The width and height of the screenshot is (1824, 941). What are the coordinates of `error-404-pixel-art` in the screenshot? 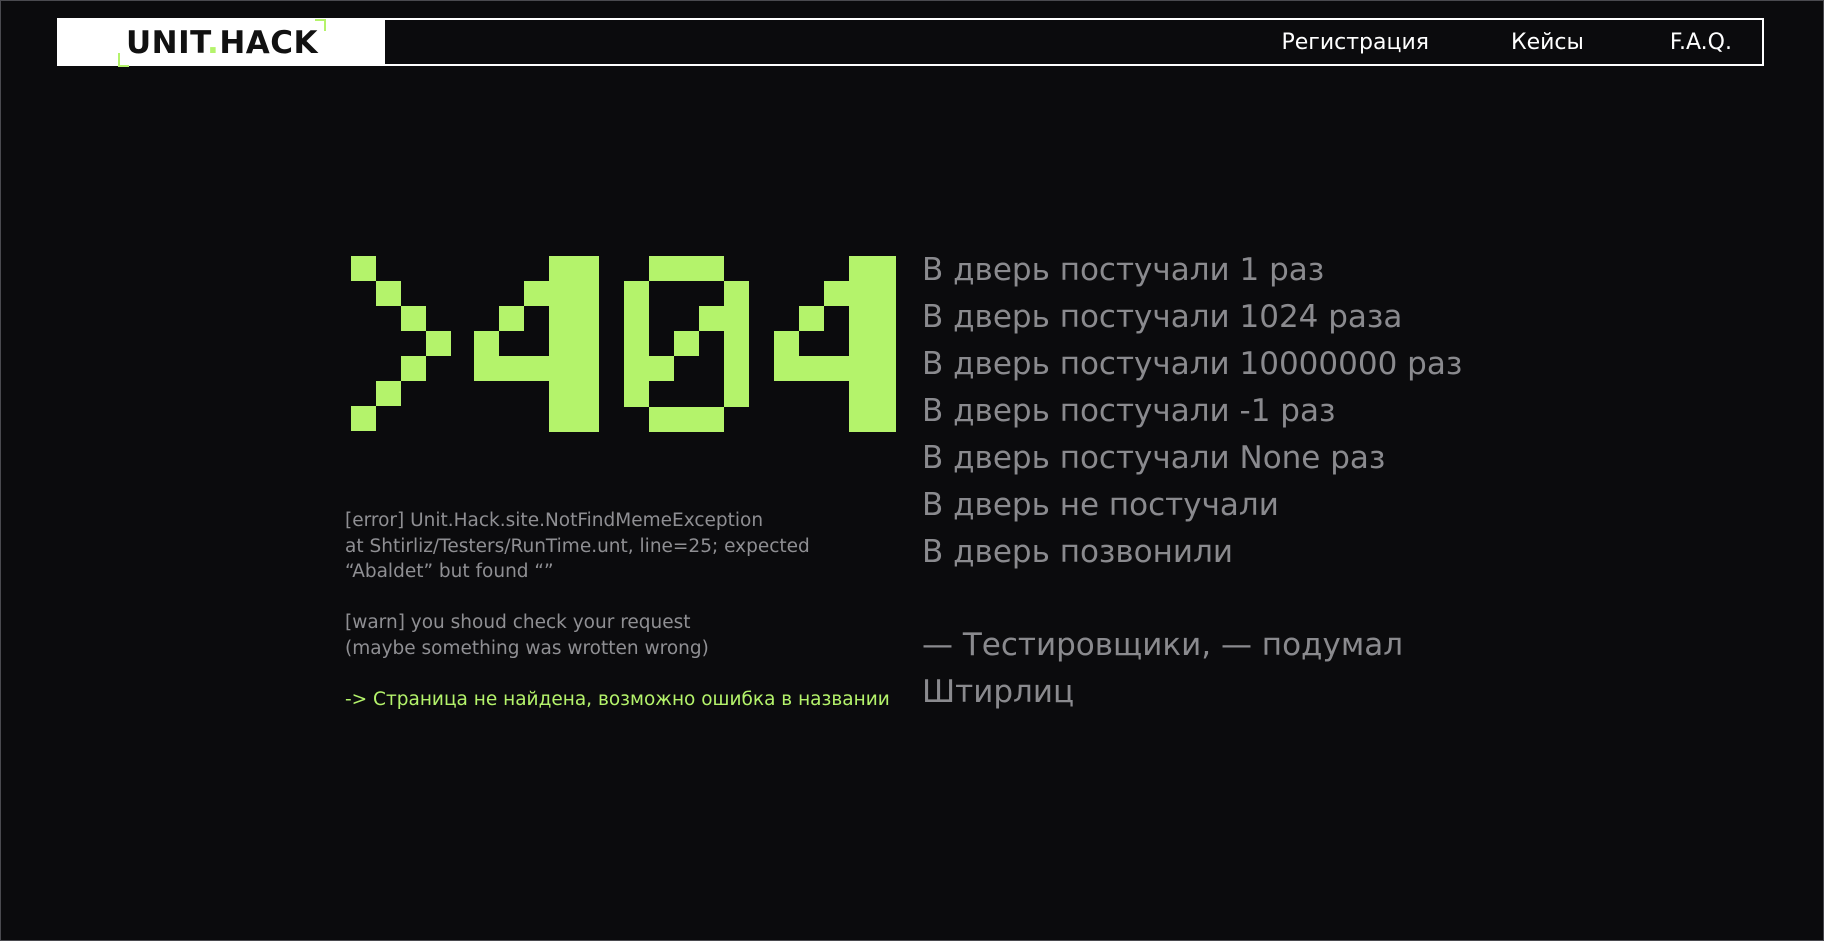 It's located at (623, 344).